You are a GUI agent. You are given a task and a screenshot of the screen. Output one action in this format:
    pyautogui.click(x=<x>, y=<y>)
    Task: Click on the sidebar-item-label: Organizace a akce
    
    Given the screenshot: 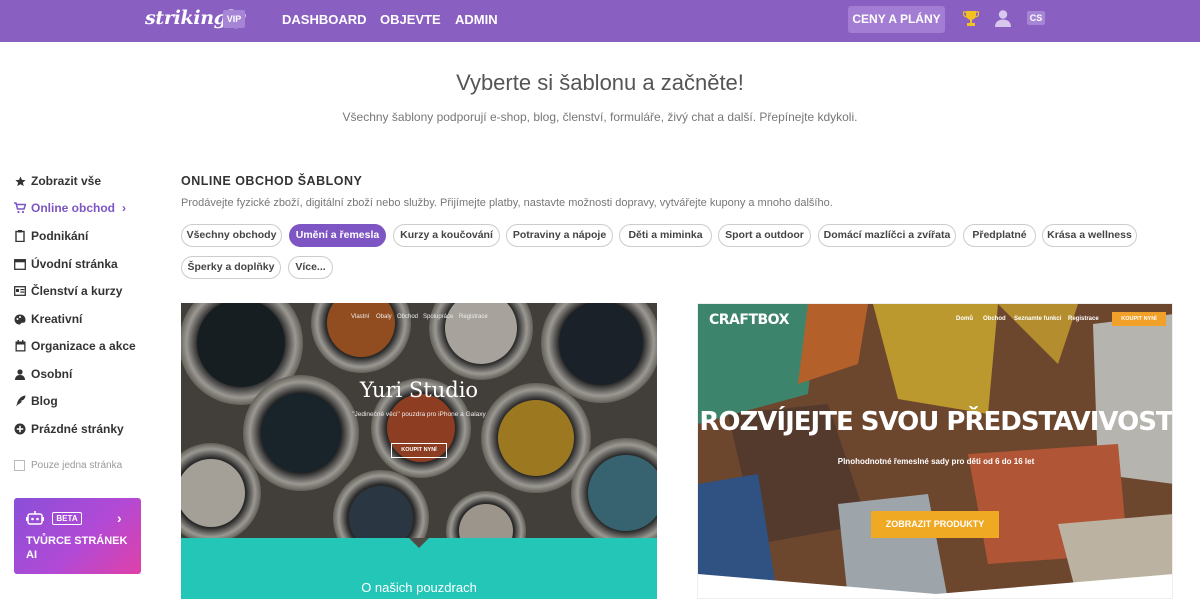 What is the action you would take?
    pyautogui.click(x=83, y=346)
    